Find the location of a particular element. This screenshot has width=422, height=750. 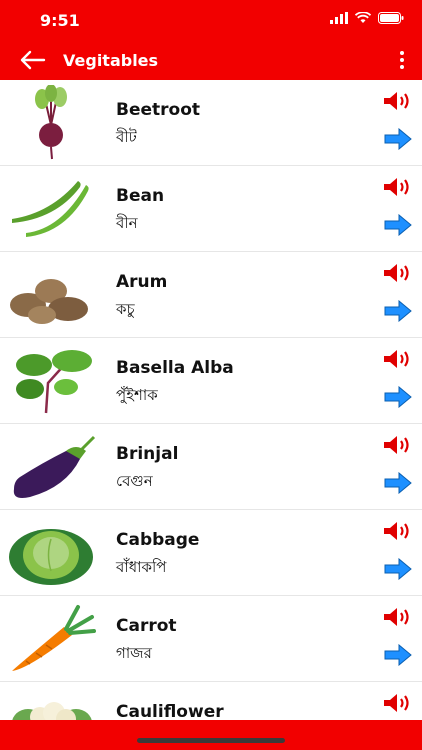

page-title: Vegitables is located at coordinates (111, 60).